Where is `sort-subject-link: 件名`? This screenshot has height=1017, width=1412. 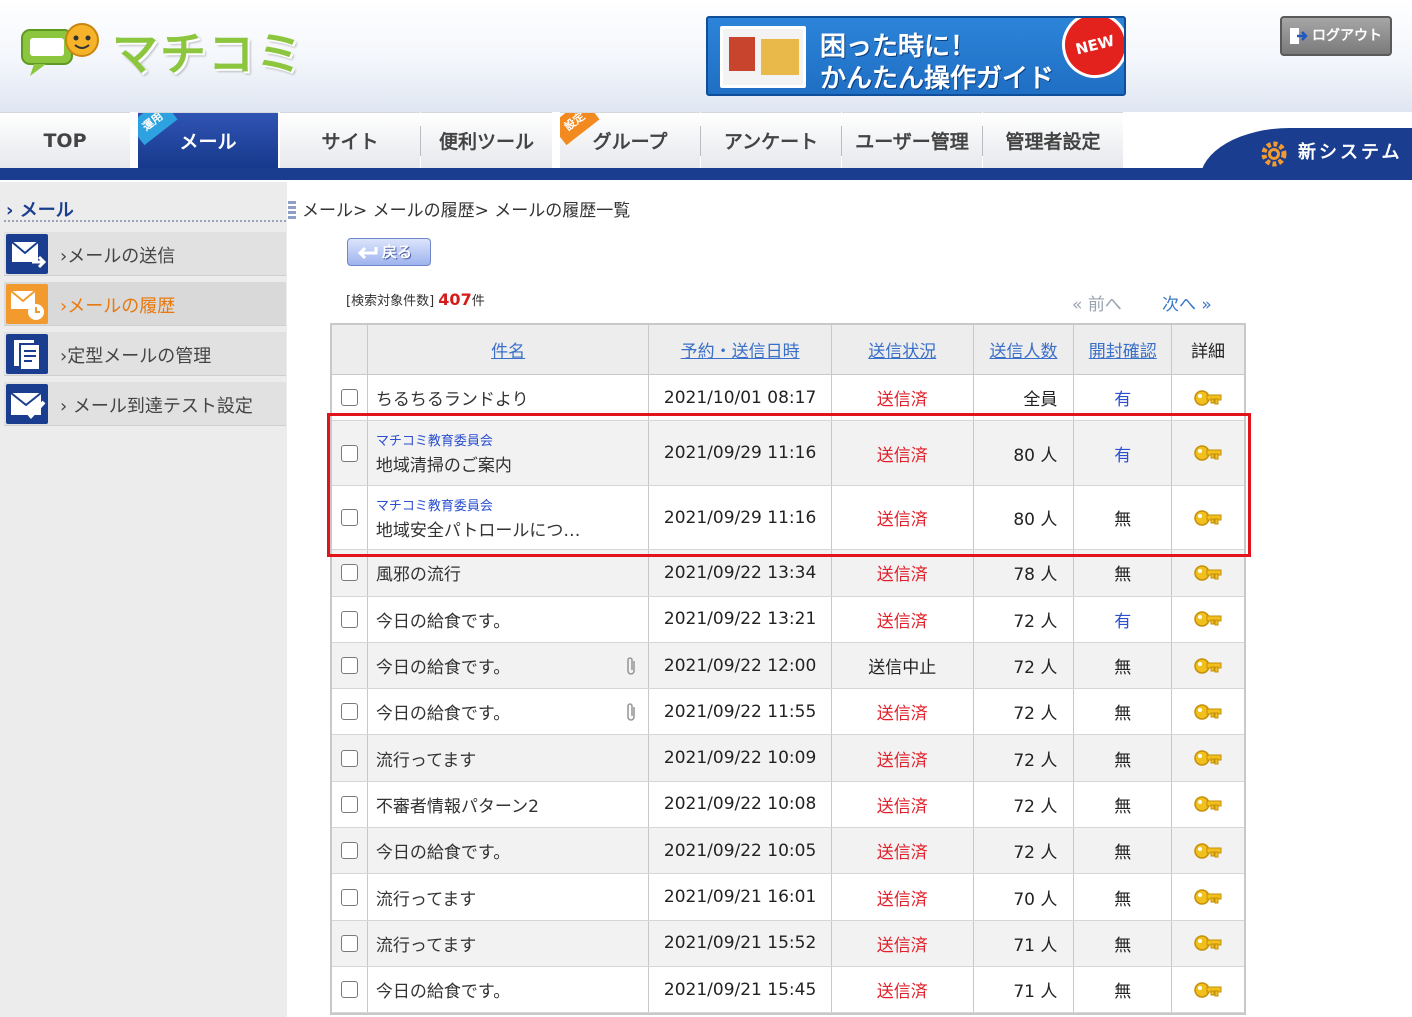
sort-subject-link: 件名 is located at coordinates (508, 349).